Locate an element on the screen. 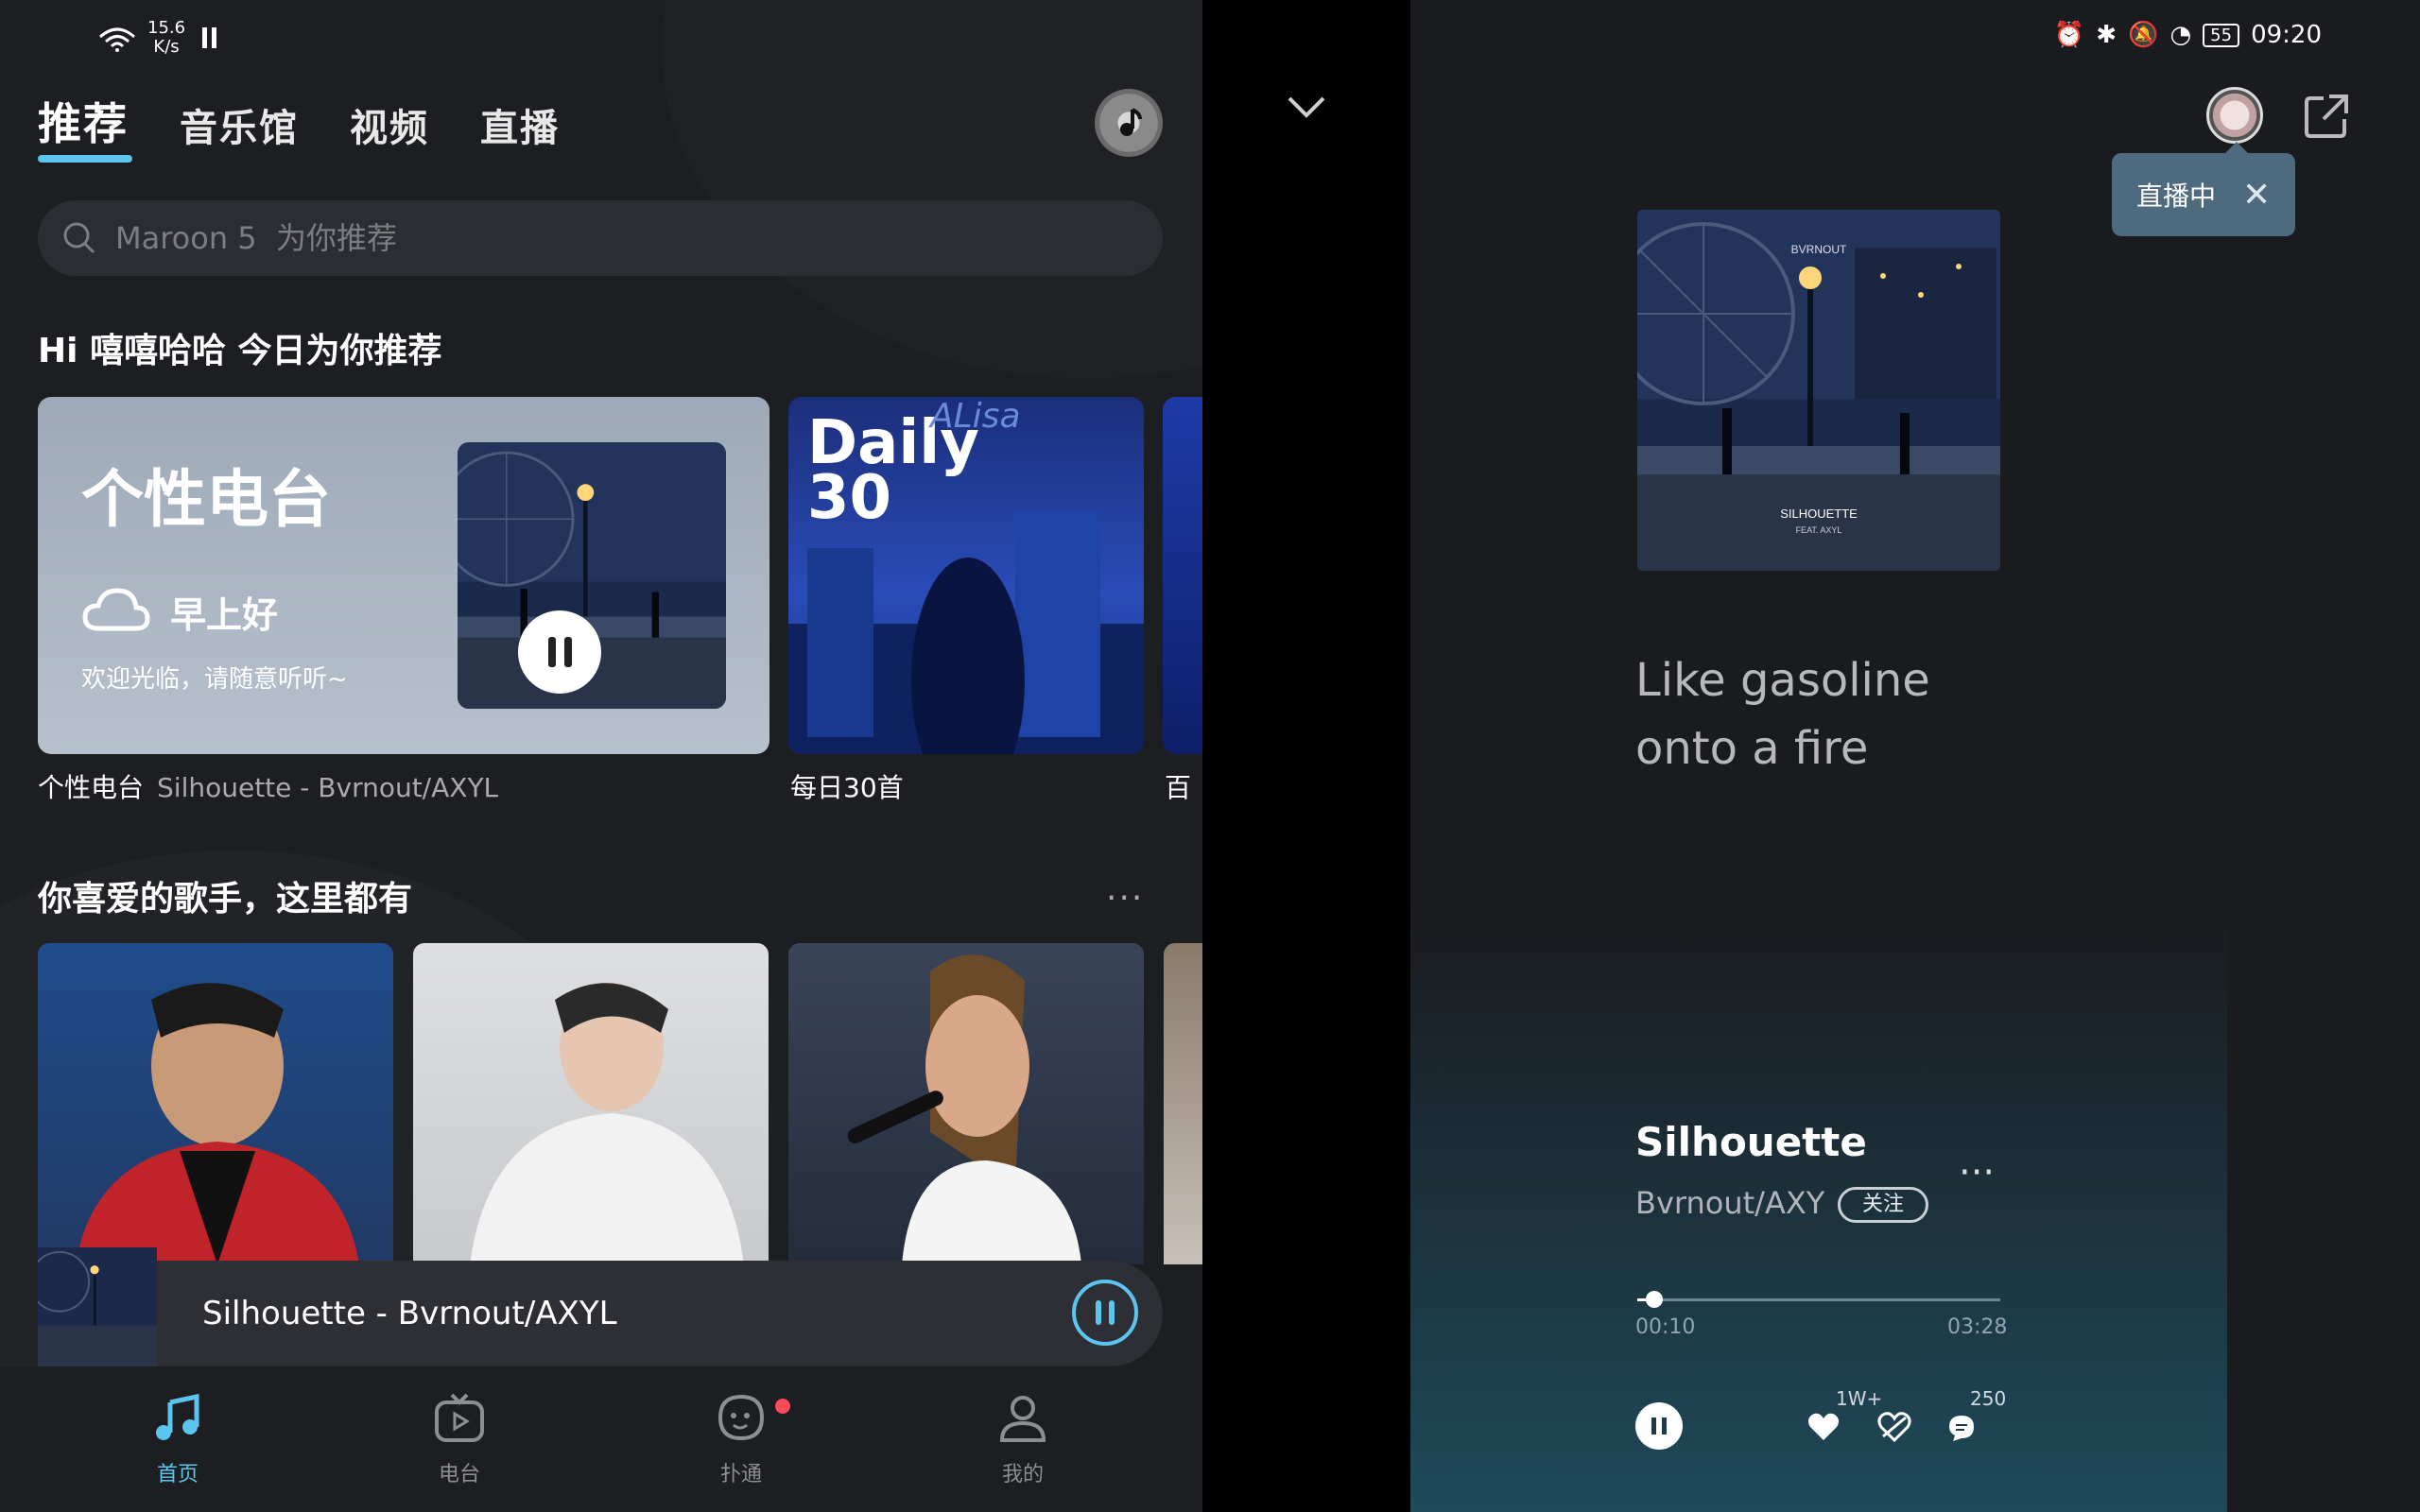  tab-music-hall: 音乐馆 is located at coordinates (239, 124).